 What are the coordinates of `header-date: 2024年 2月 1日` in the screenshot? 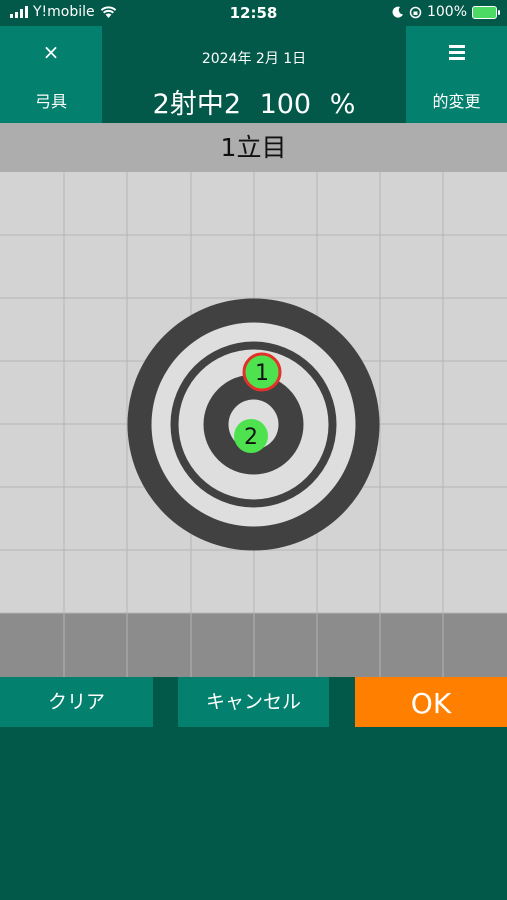 It's located at (254, 59).